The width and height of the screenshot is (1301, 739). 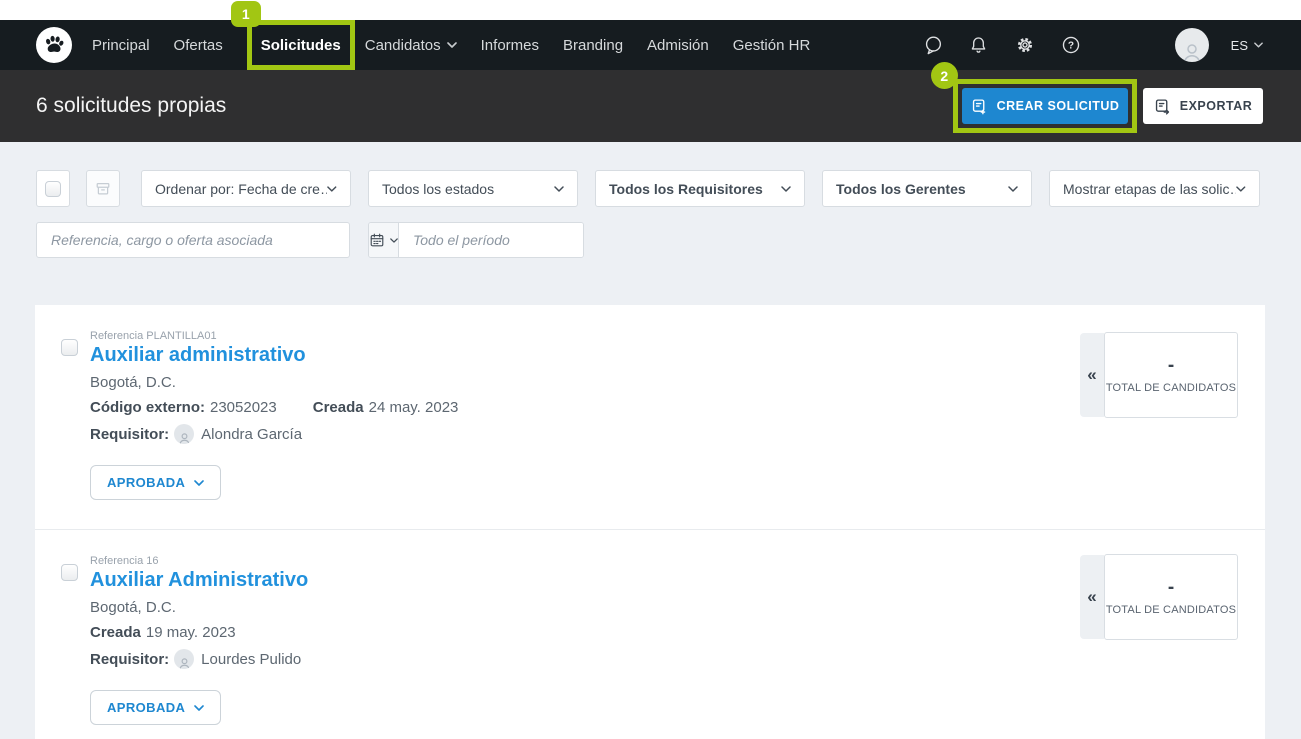 I want to click on archive-button, so click(x=103, y=188).